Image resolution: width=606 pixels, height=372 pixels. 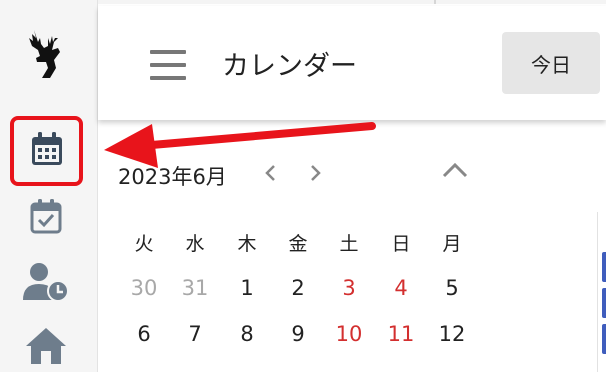 I want to click on weekday-label: 水, so click(x=195, y=244).